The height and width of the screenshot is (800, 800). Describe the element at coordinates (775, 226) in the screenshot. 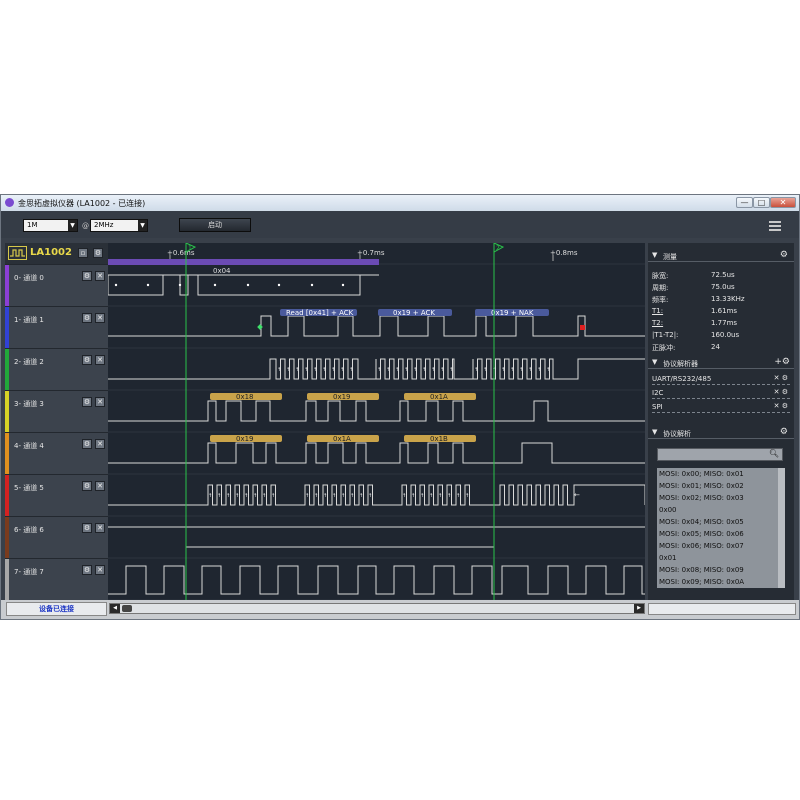

I see `hamburger-menu-icon` at that location.